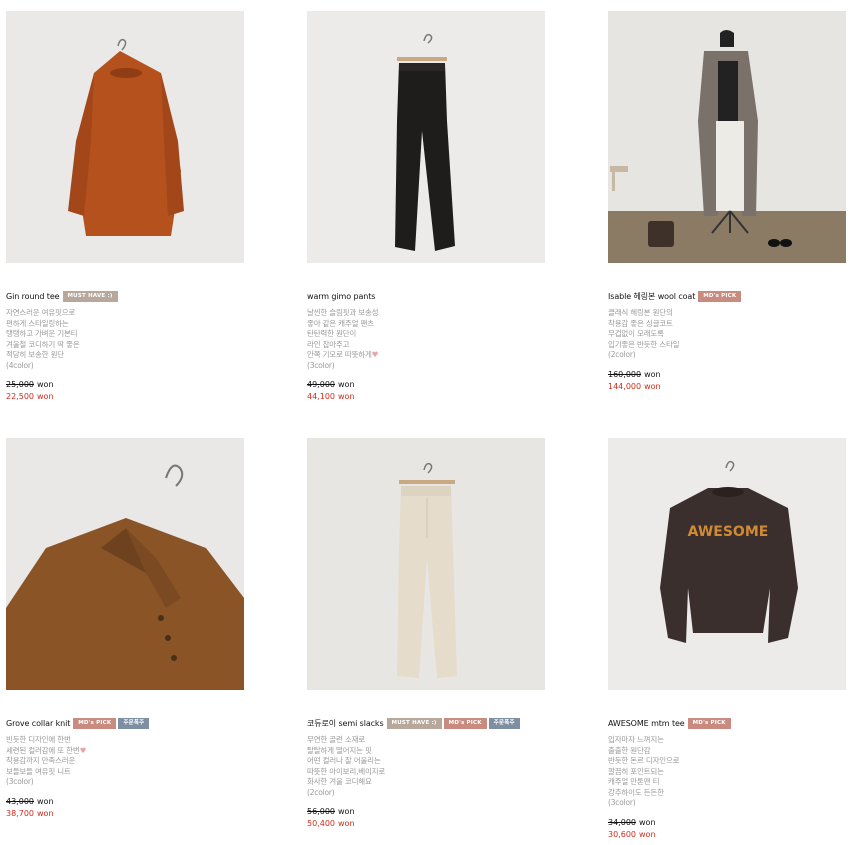  What do you see at coordinates (728, 532) in the screenshot?
I see `svg-text: AWESOME` at bounding box center [728, 532].